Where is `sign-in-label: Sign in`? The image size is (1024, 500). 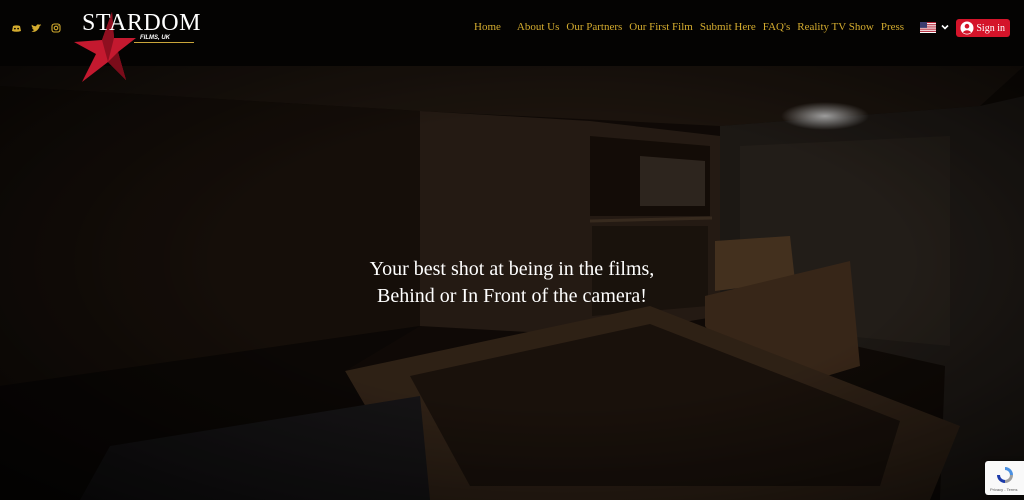
sign-in-label: Sign in is located at coordinates (990, 28).